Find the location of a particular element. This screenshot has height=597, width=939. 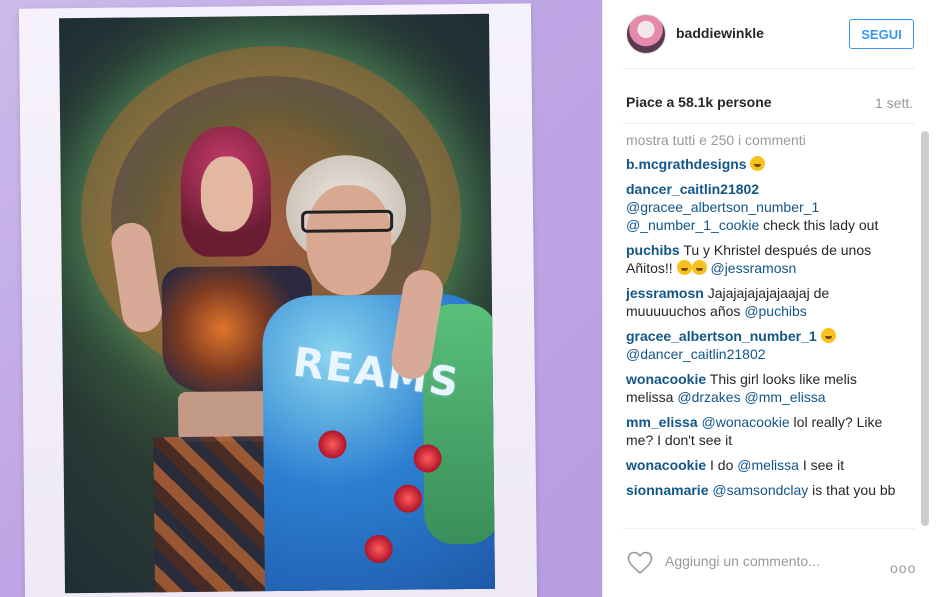

post-username: baddiewinkle is located at coordinates (720, 33).